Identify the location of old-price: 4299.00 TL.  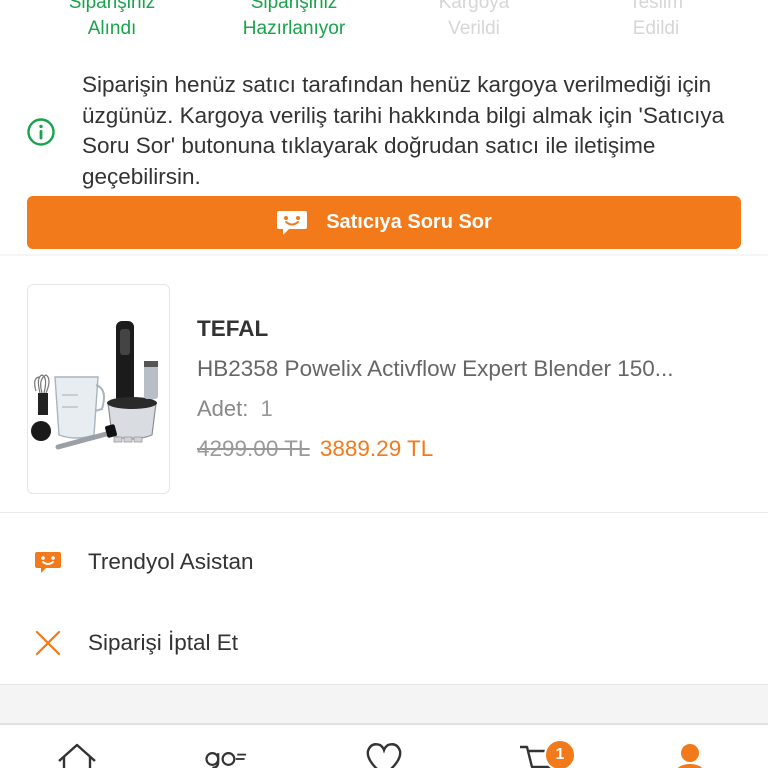
(253, 448).